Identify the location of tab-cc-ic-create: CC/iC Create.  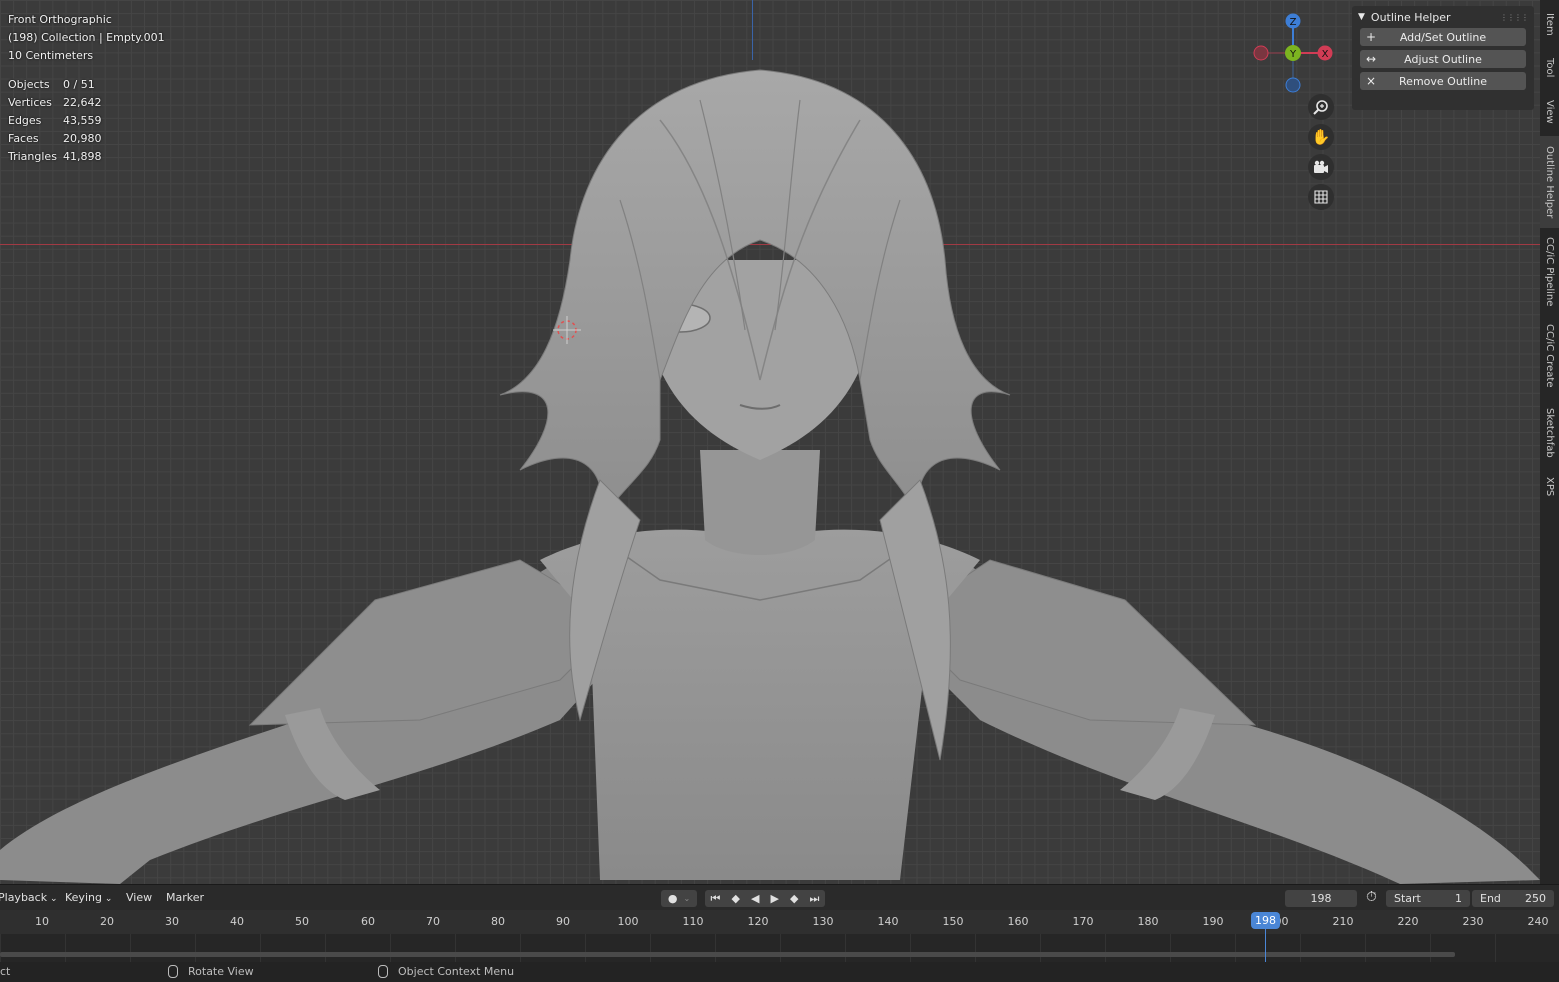
(1549, 356).